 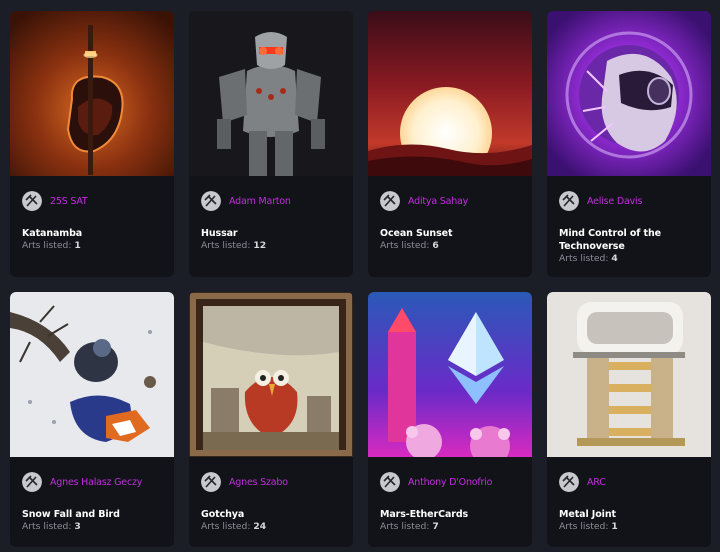 What do you see at coordinates (52, 233) in the screenshot?
I see `artwork-title: Katanamba` at bounding box center [52, 233].